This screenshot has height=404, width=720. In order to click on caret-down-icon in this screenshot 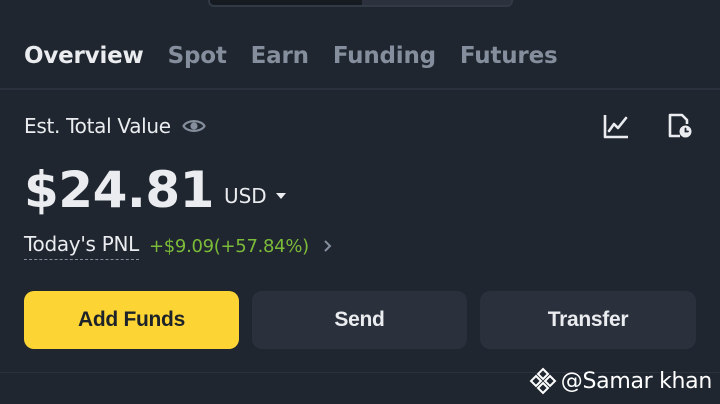, I will do `click(281, 196)`.